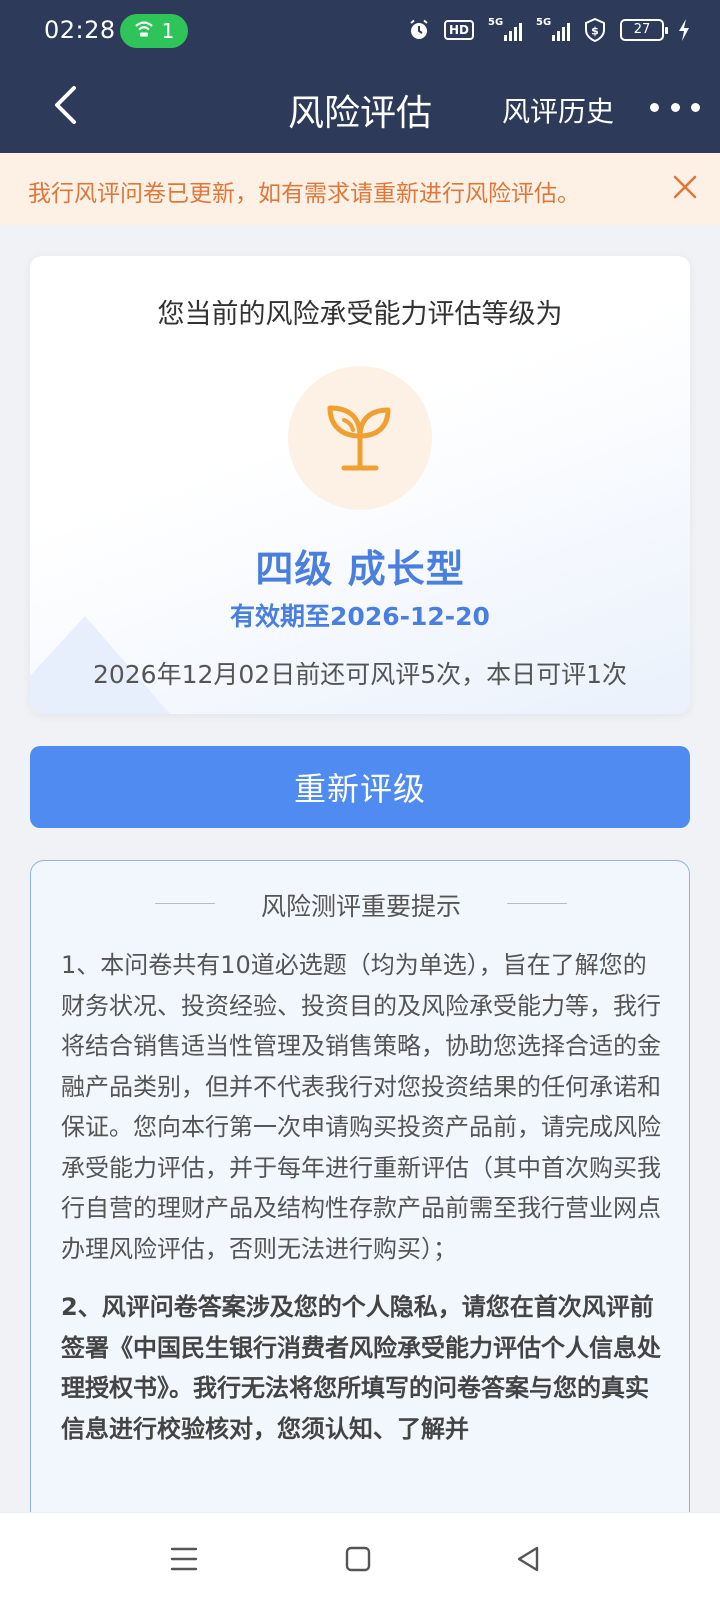 The width and height of the screenshot is (720, 1600). I want to click on more-options-button, so click(675, 107).